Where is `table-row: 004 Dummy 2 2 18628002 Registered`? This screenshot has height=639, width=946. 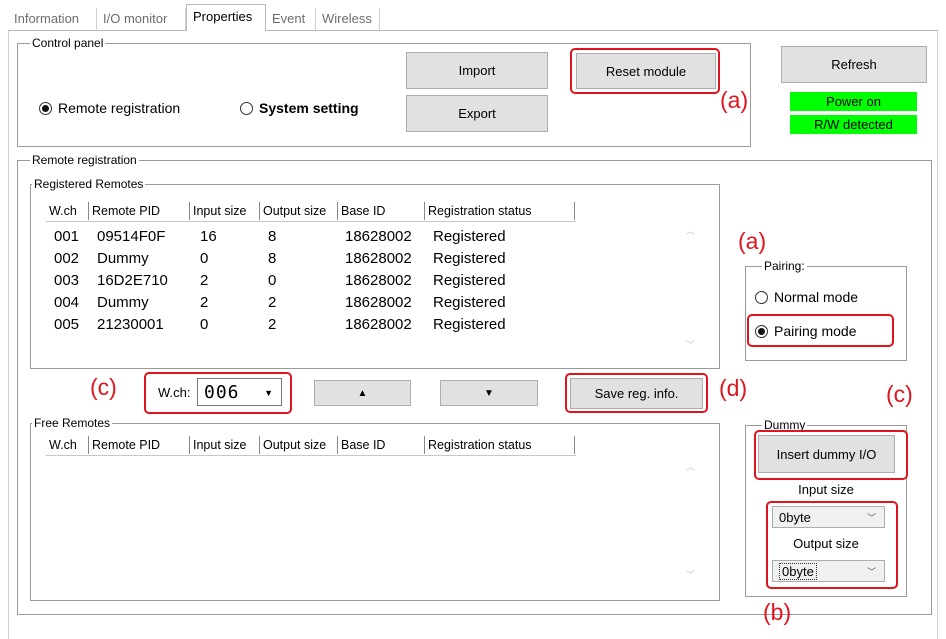 table-row: 004 Dummy 2 2 18628002 Registered is located at coordinates (366, 303).